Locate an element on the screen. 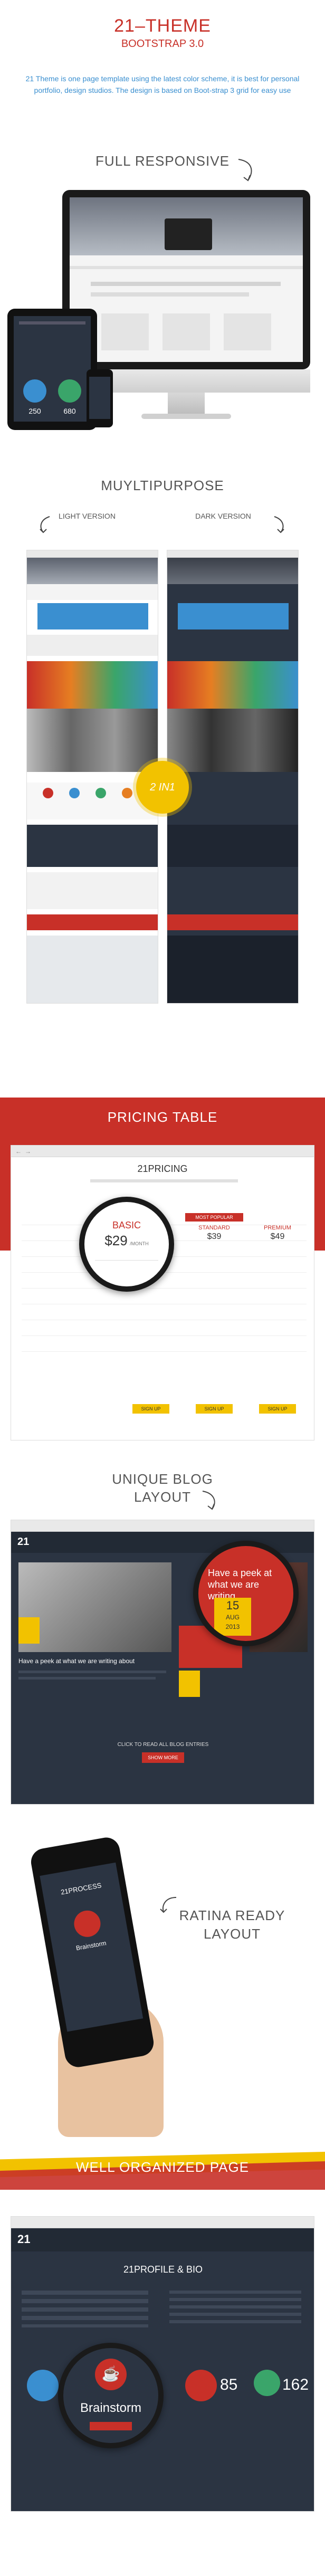 The height and width of the screenshot is (2576, 325). premium-plan-price: $49 is located at coordinates (277, 1236).